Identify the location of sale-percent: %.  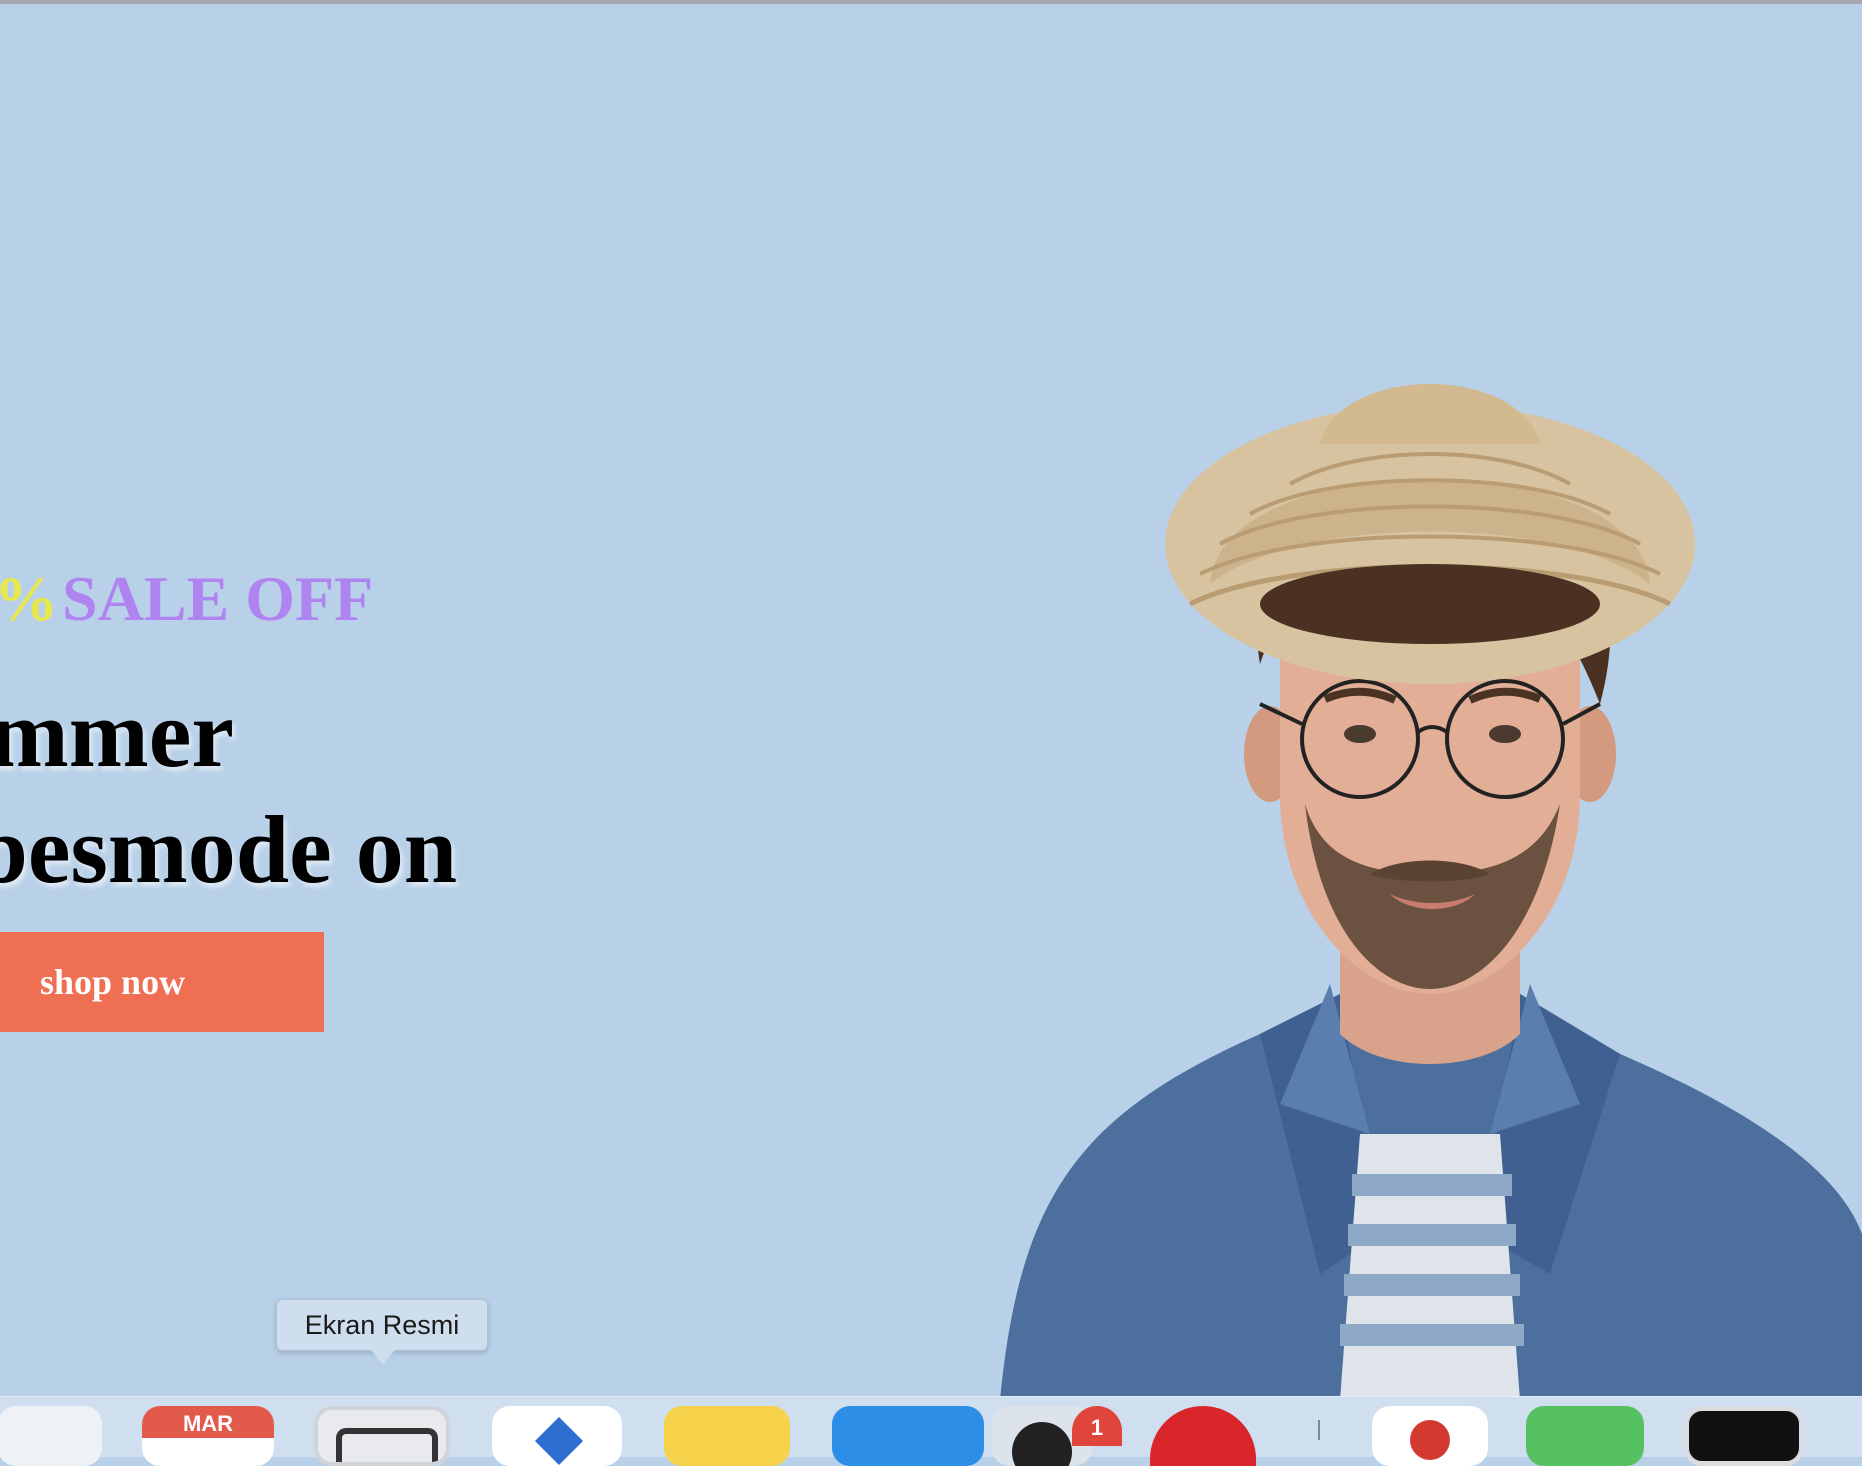
(29, 598).